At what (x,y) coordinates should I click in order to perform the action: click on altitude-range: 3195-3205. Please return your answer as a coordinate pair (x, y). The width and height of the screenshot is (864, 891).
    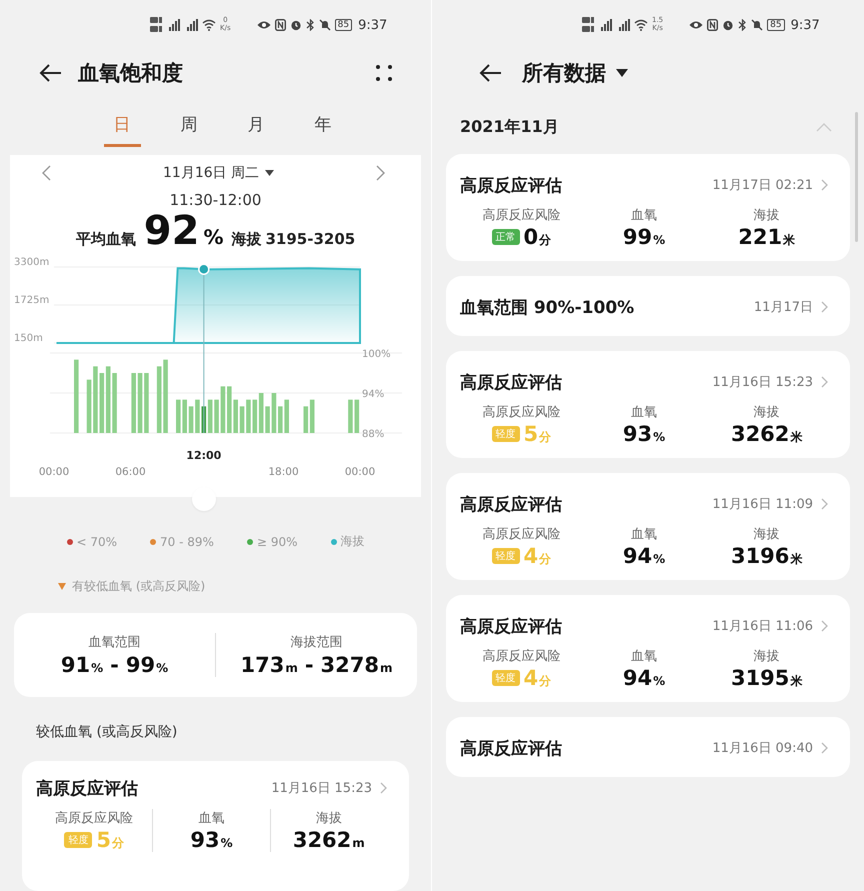
    Looking at the image, I should click on (310, 239).